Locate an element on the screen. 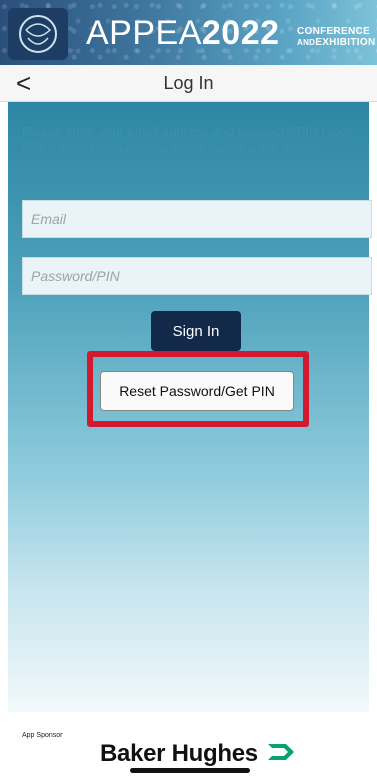  email-field is located at coordinates (197, 219).